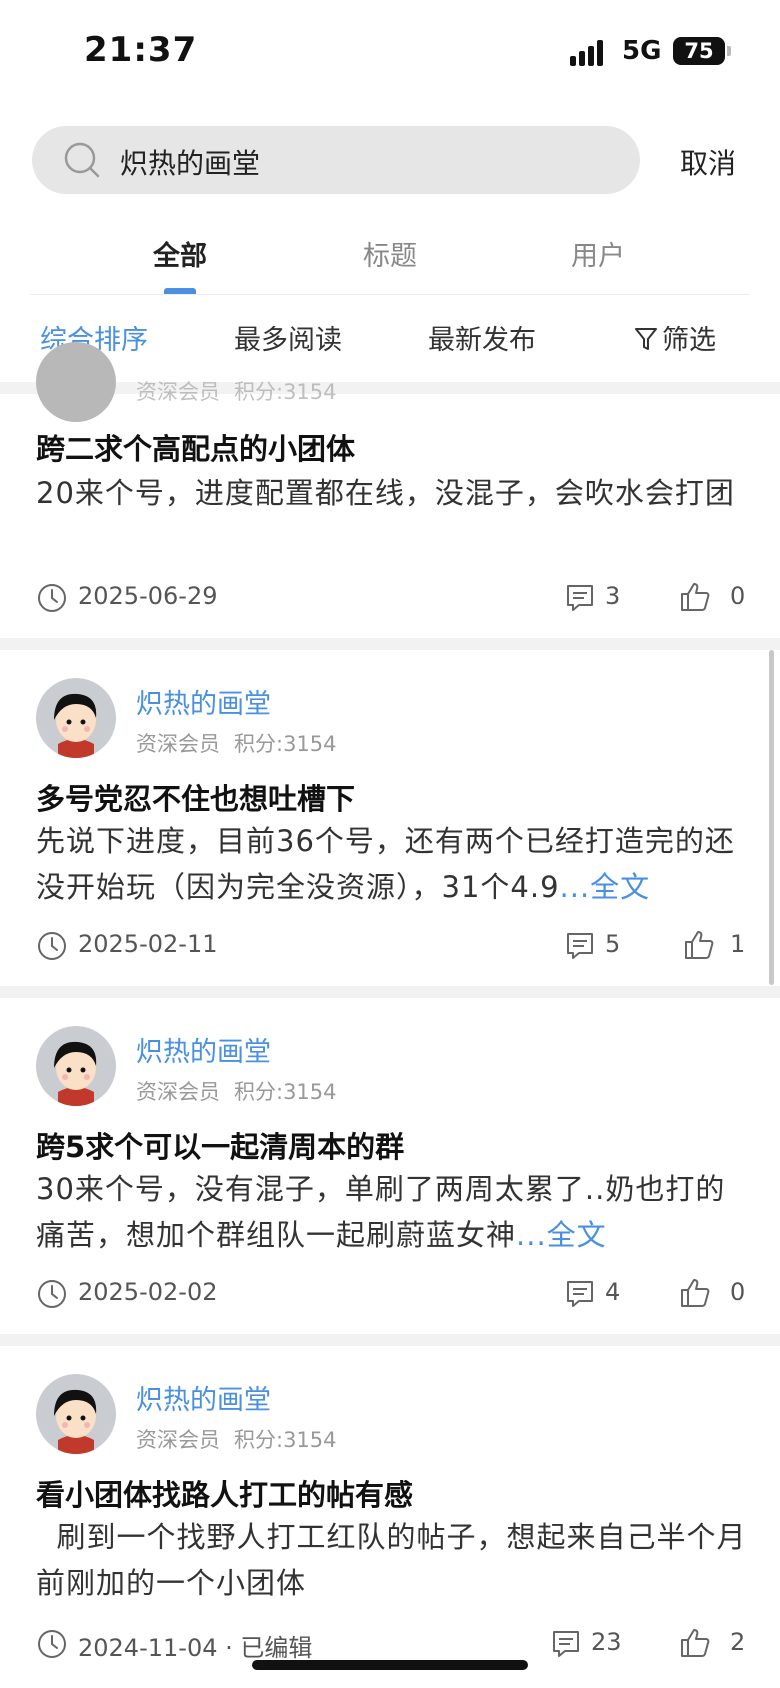 The width and height of the screenshot is (780, 1688). Describe the element at coordinates (590, 52) in the screenshot. I see `signal-icon` at that location.